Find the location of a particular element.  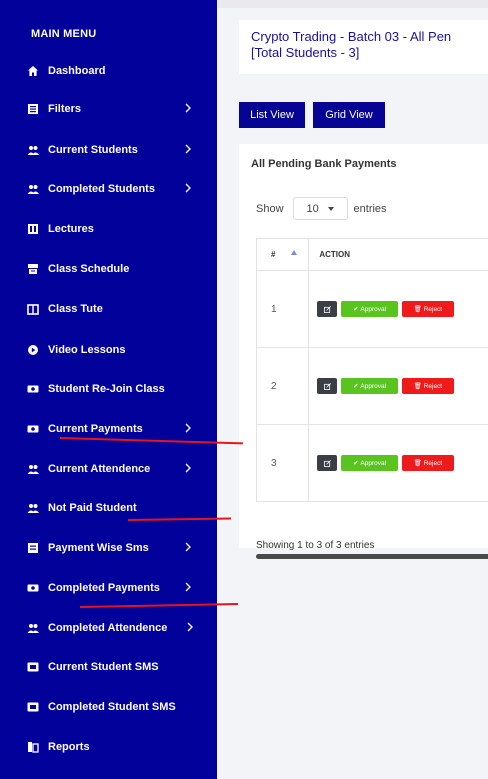

sidebar-item-label: Completed Students is located at coordinates (101, 189).